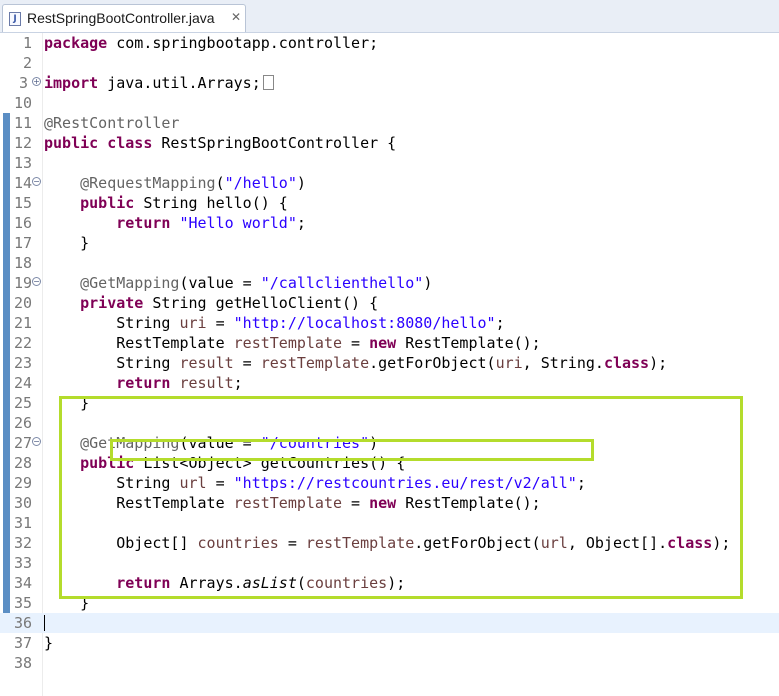 The height and width of the screenshot is (696, 779). Describe the element at coordinates (389, 123) in the screenshot. I see `code-line: 11 @RestController` at that location.